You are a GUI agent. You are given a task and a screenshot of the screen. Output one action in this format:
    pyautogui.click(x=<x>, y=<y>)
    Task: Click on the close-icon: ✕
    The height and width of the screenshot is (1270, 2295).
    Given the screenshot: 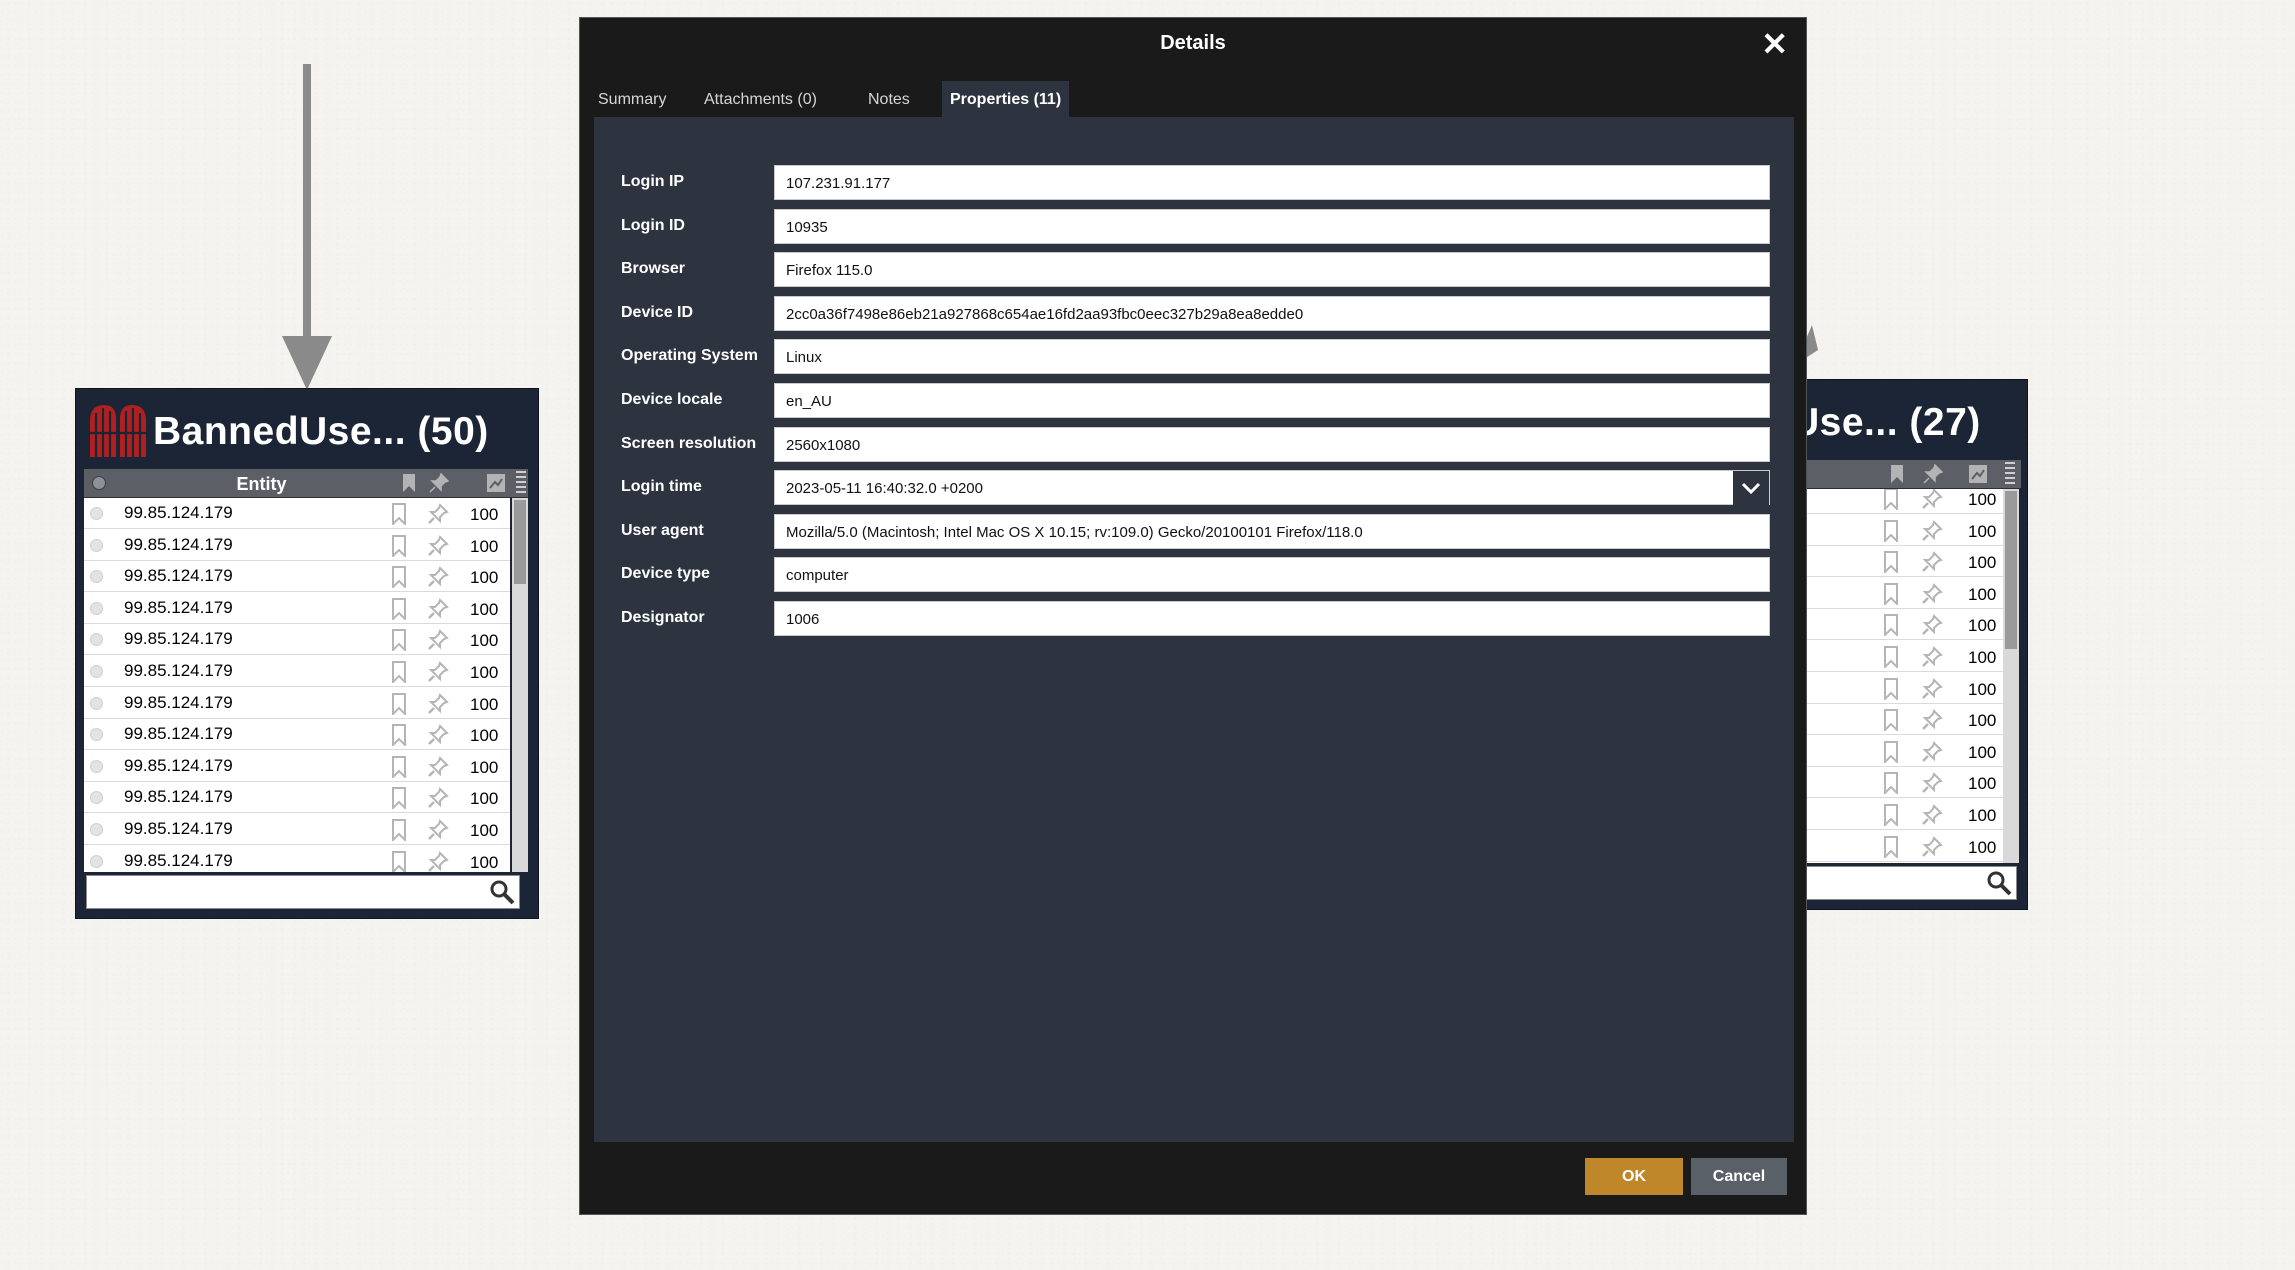 What is the action you would take?
    pyautogui.click(x=1774, y=44)
    